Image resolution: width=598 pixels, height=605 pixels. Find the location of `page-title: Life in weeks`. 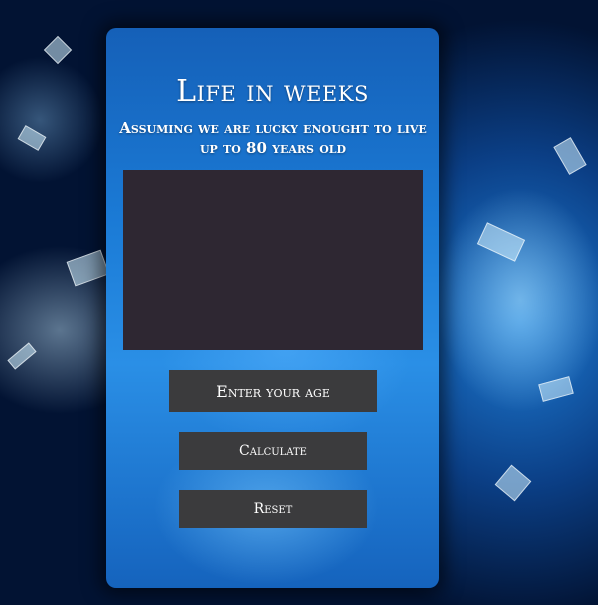

page-title: Life in weeks is located at coordinates (272, 91).